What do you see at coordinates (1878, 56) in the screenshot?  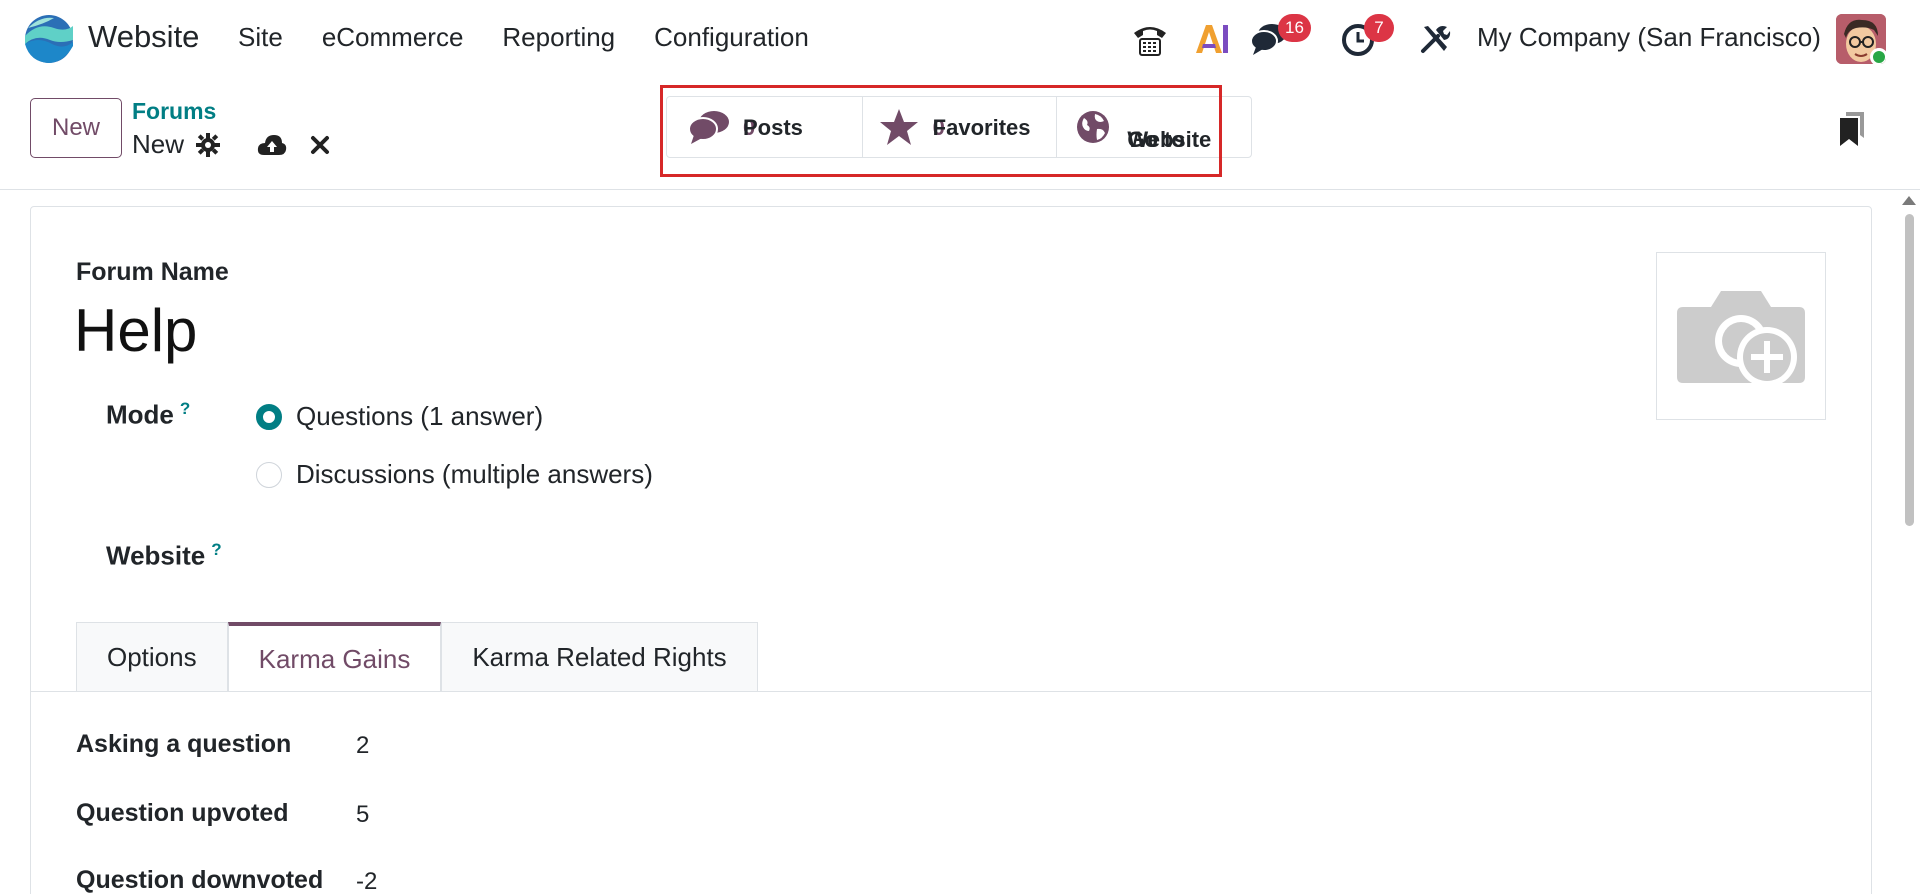 I see `online-status-icon` at bounding box center [1878, 56].